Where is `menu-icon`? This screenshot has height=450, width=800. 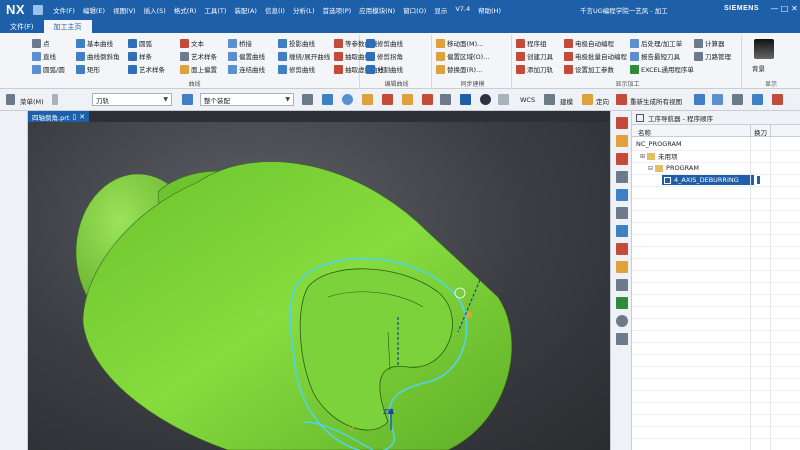
menu-icon is located at coordinates (10, 99).